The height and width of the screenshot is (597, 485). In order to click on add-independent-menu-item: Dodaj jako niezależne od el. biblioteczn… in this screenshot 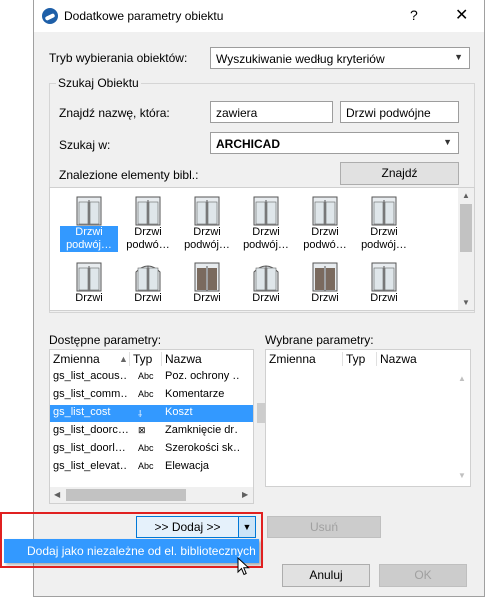, I will do `click(131, 551)`.